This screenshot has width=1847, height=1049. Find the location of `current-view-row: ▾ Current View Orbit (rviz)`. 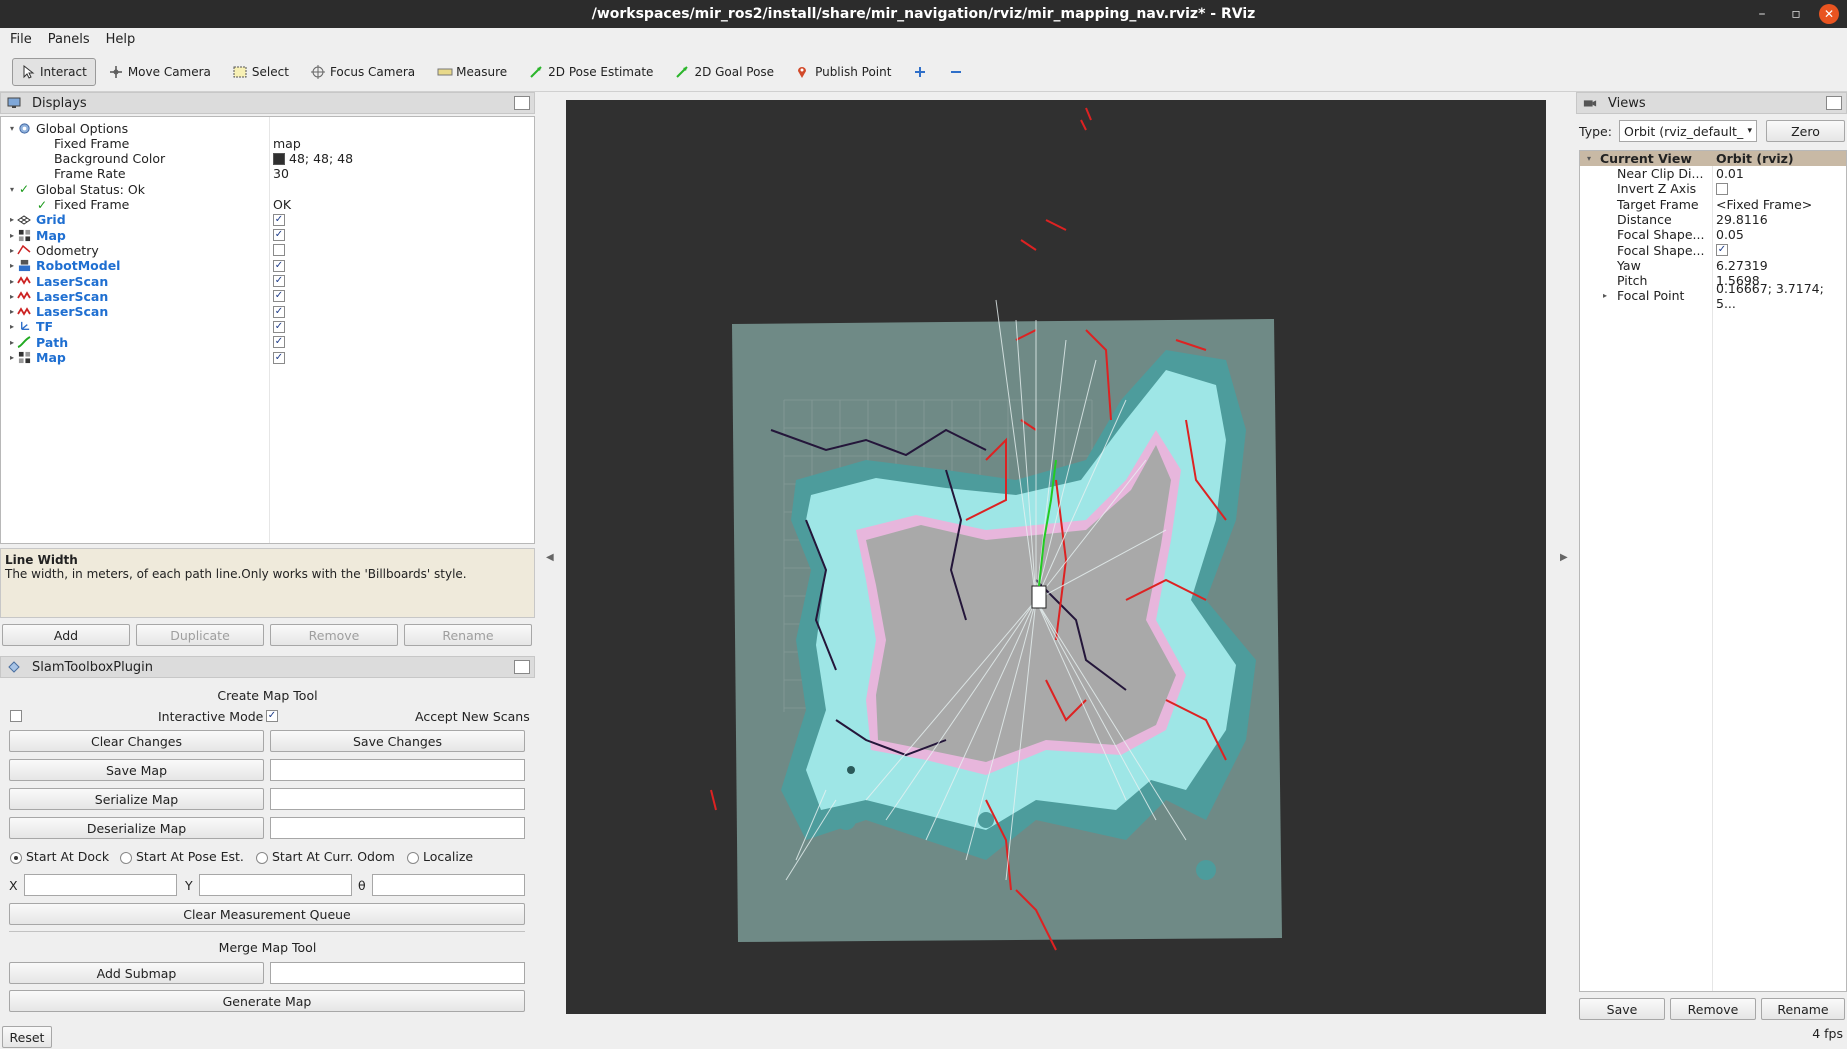

current-view-row: ▾ Current View Orbit (rviz) is located at coordinates (1713, 158).